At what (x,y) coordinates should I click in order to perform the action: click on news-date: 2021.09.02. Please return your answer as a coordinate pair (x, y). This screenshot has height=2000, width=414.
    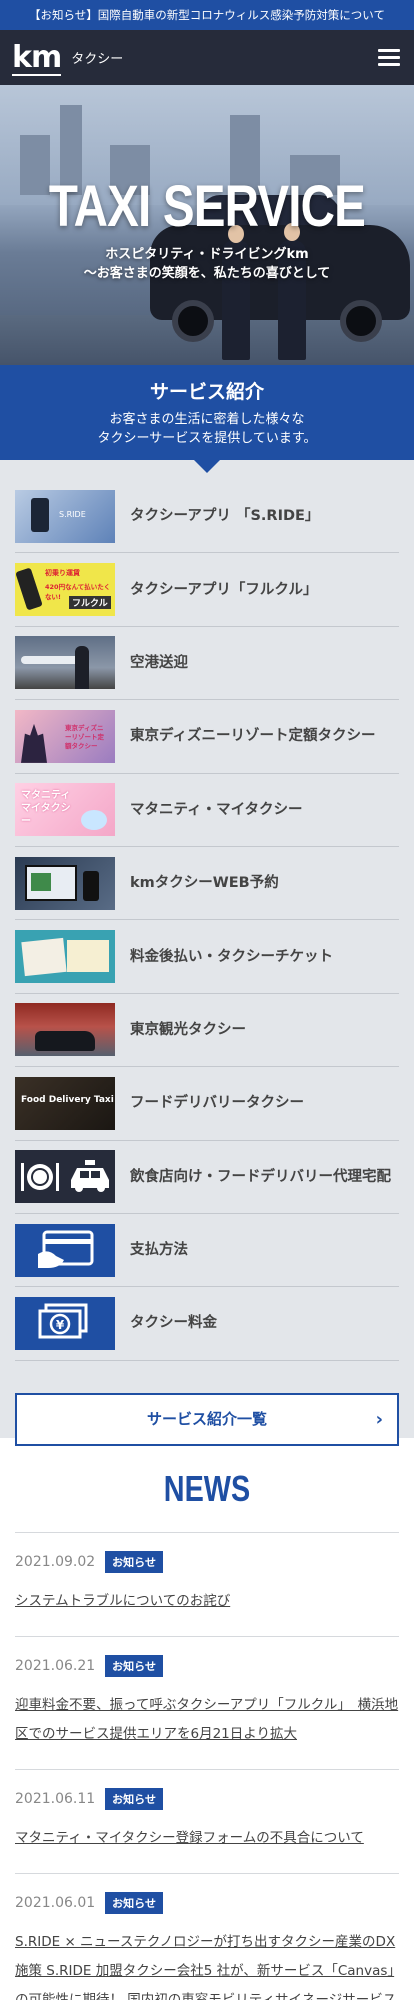
    Looking at the image, I should click on (55, 1562).